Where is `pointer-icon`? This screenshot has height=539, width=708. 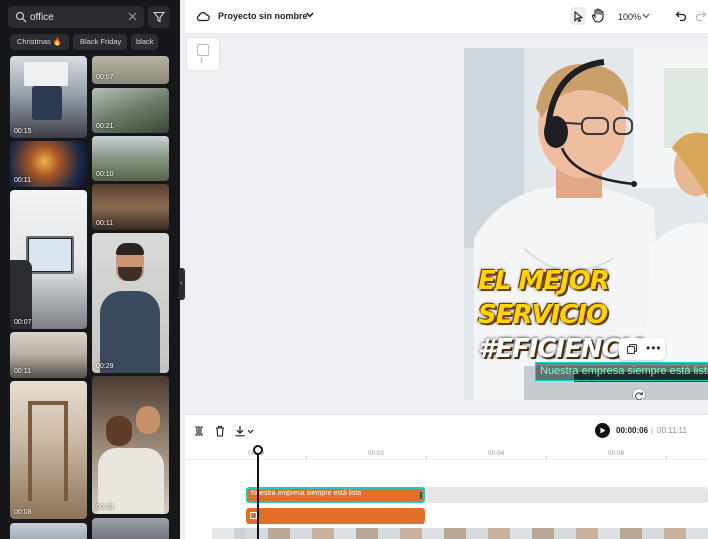
pointer-icon is located at coordinates (578, 16).